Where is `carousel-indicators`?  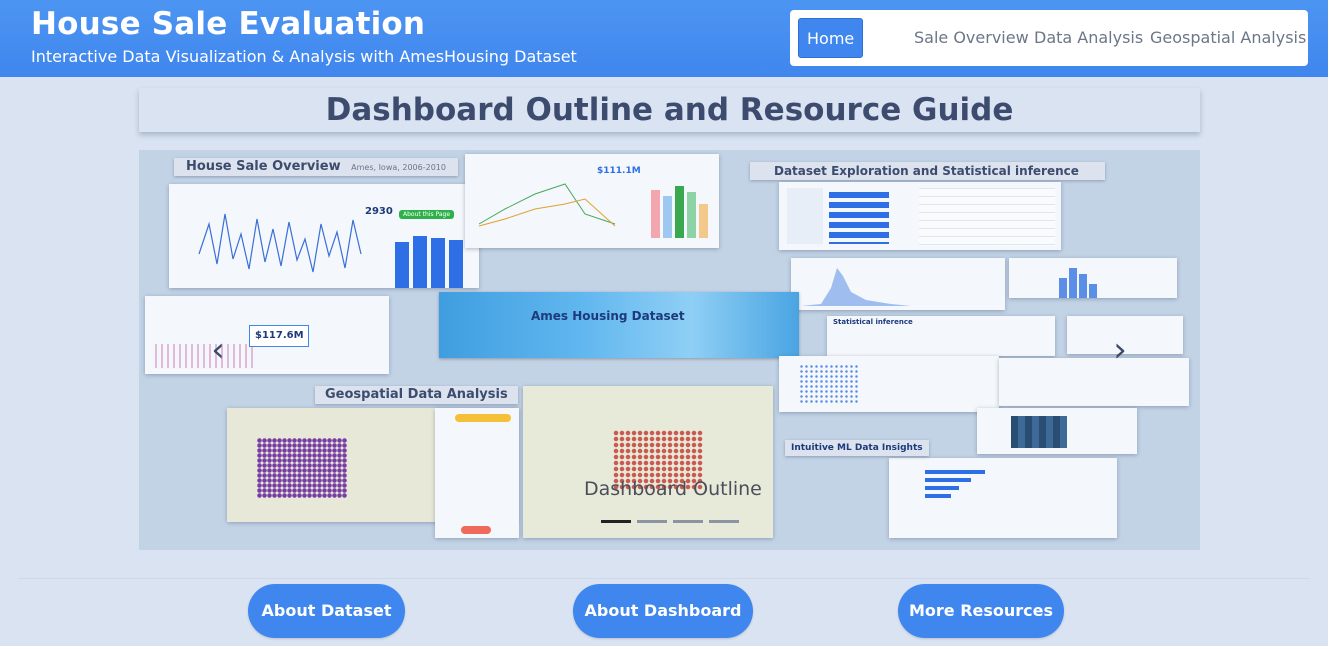
carousel-indicators is located at coordinates (671, 522).